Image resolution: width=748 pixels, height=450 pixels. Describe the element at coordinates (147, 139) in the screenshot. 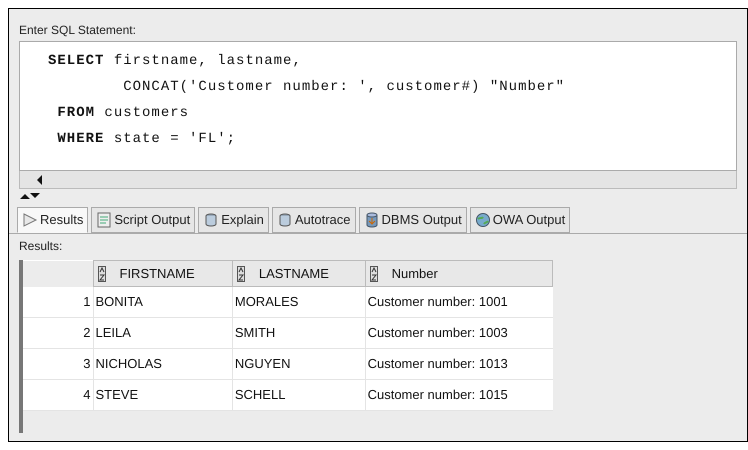

I see `code-line: WHERE state = 'FL';` at that location.